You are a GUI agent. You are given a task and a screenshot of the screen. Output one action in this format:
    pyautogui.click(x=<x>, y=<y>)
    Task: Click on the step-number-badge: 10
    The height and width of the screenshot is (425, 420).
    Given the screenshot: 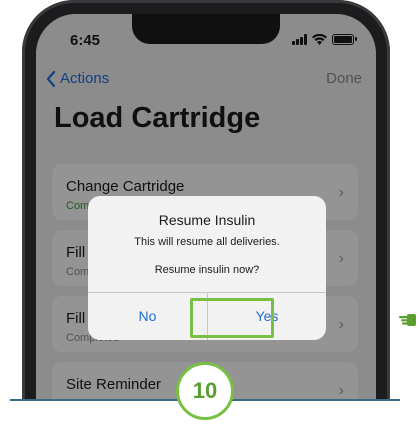 What is the action you would take?
    pyautogui.click(x=205, y=391)
    